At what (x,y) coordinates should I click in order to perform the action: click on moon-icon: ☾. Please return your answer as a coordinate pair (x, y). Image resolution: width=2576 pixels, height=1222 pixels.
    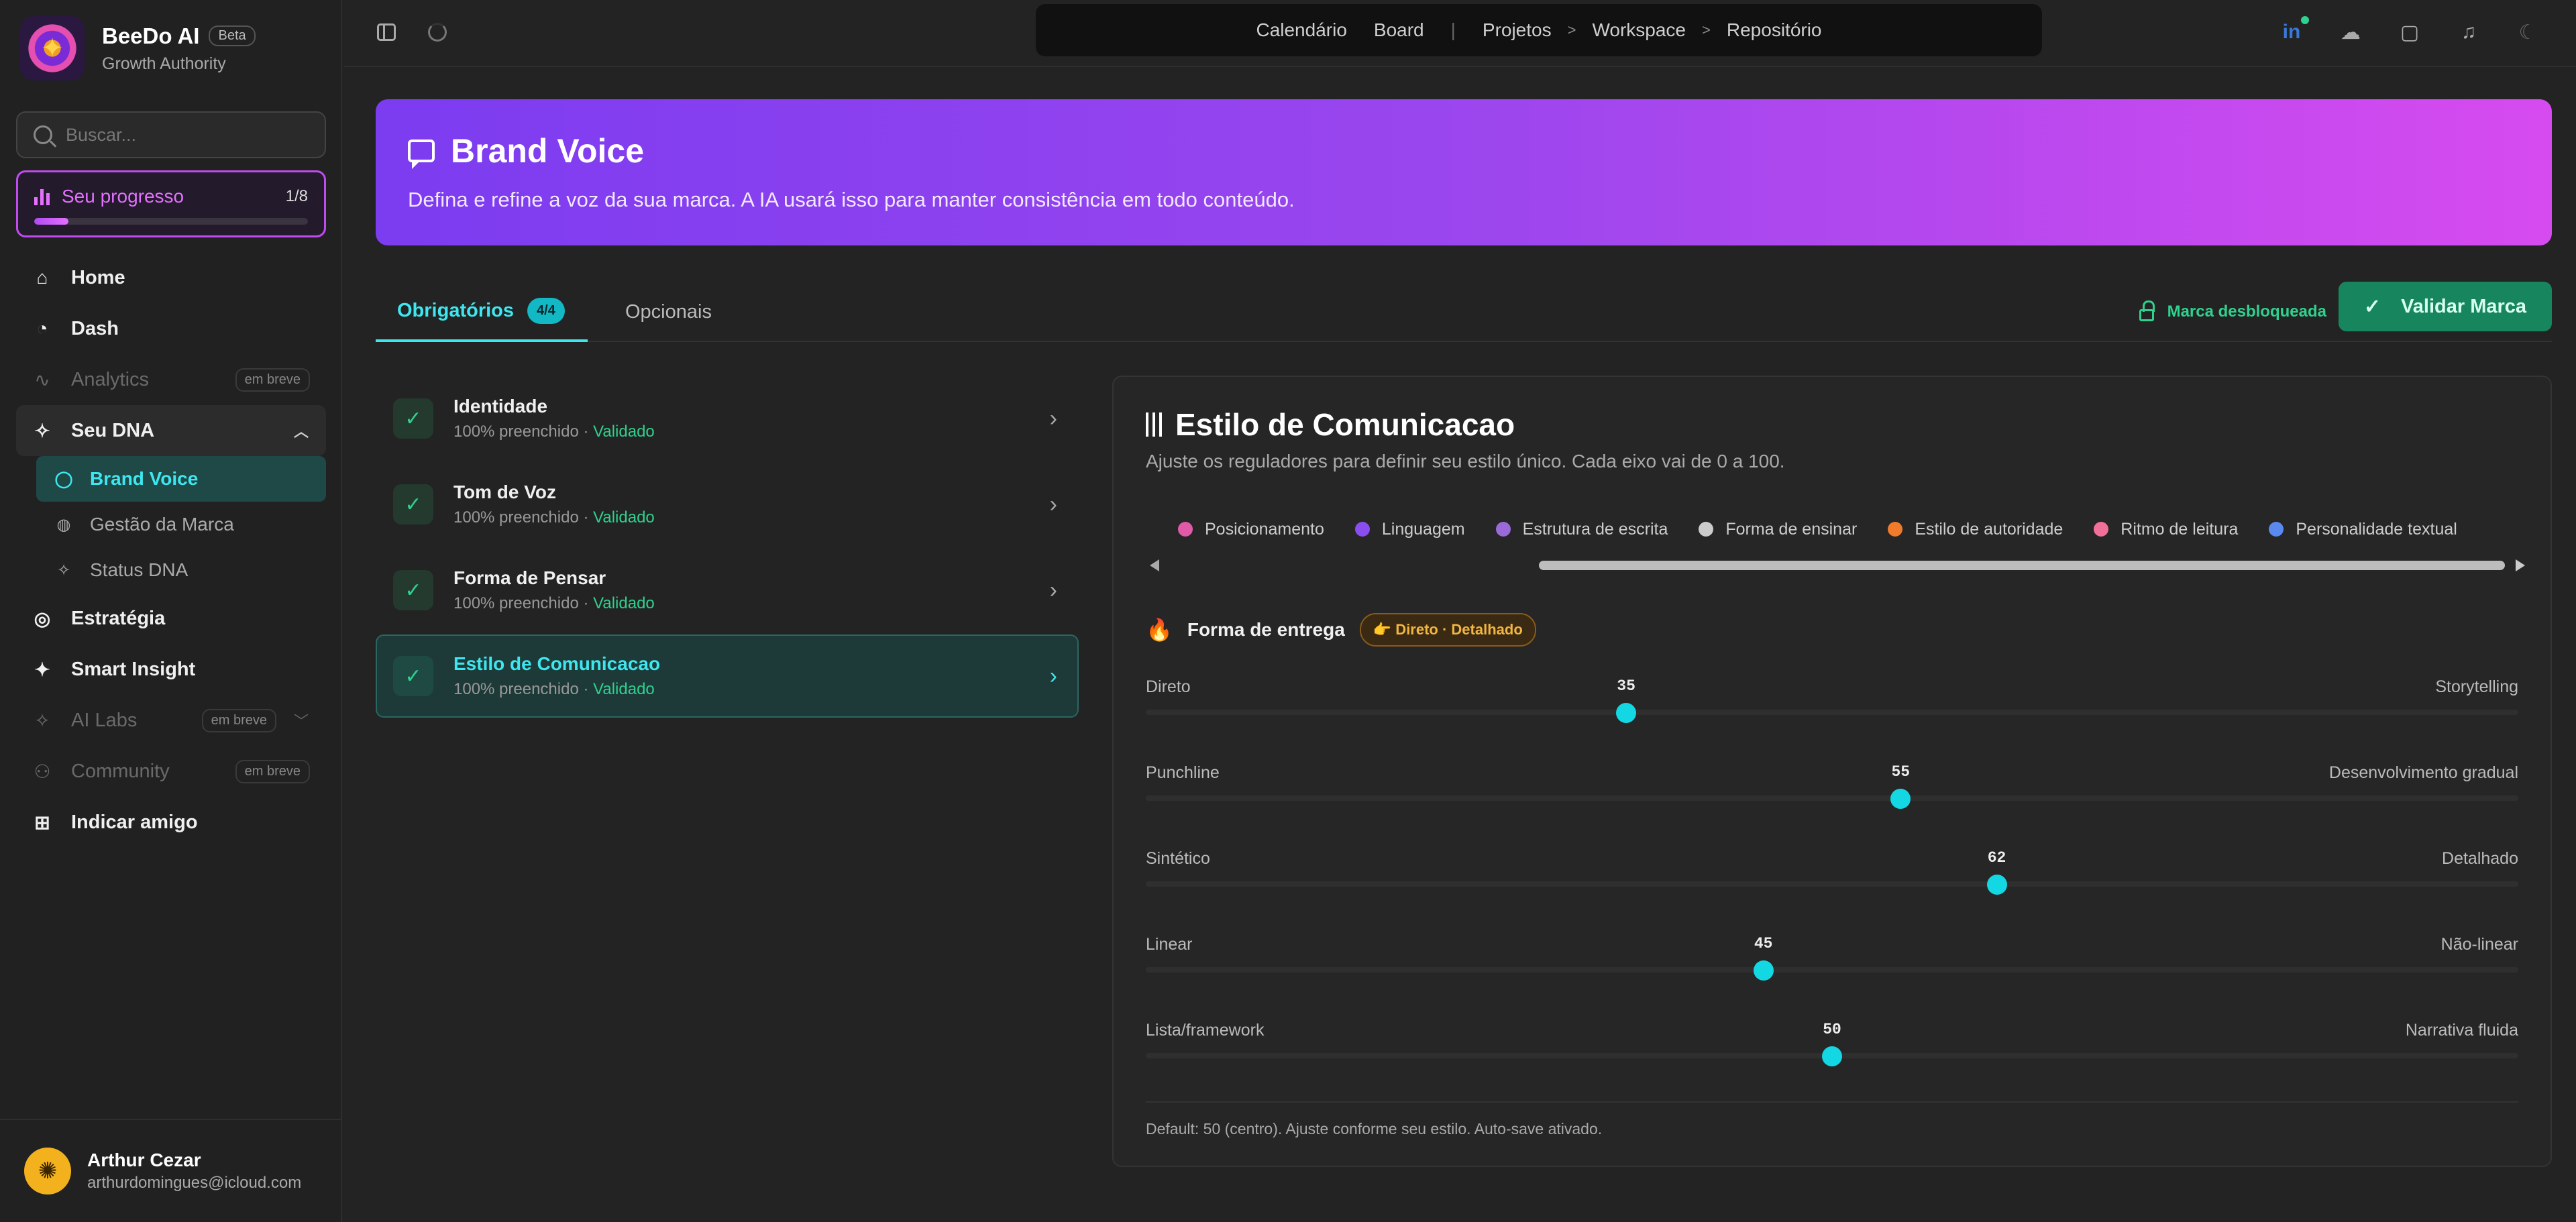
    Looking at the image, I should click on (2527, 32).